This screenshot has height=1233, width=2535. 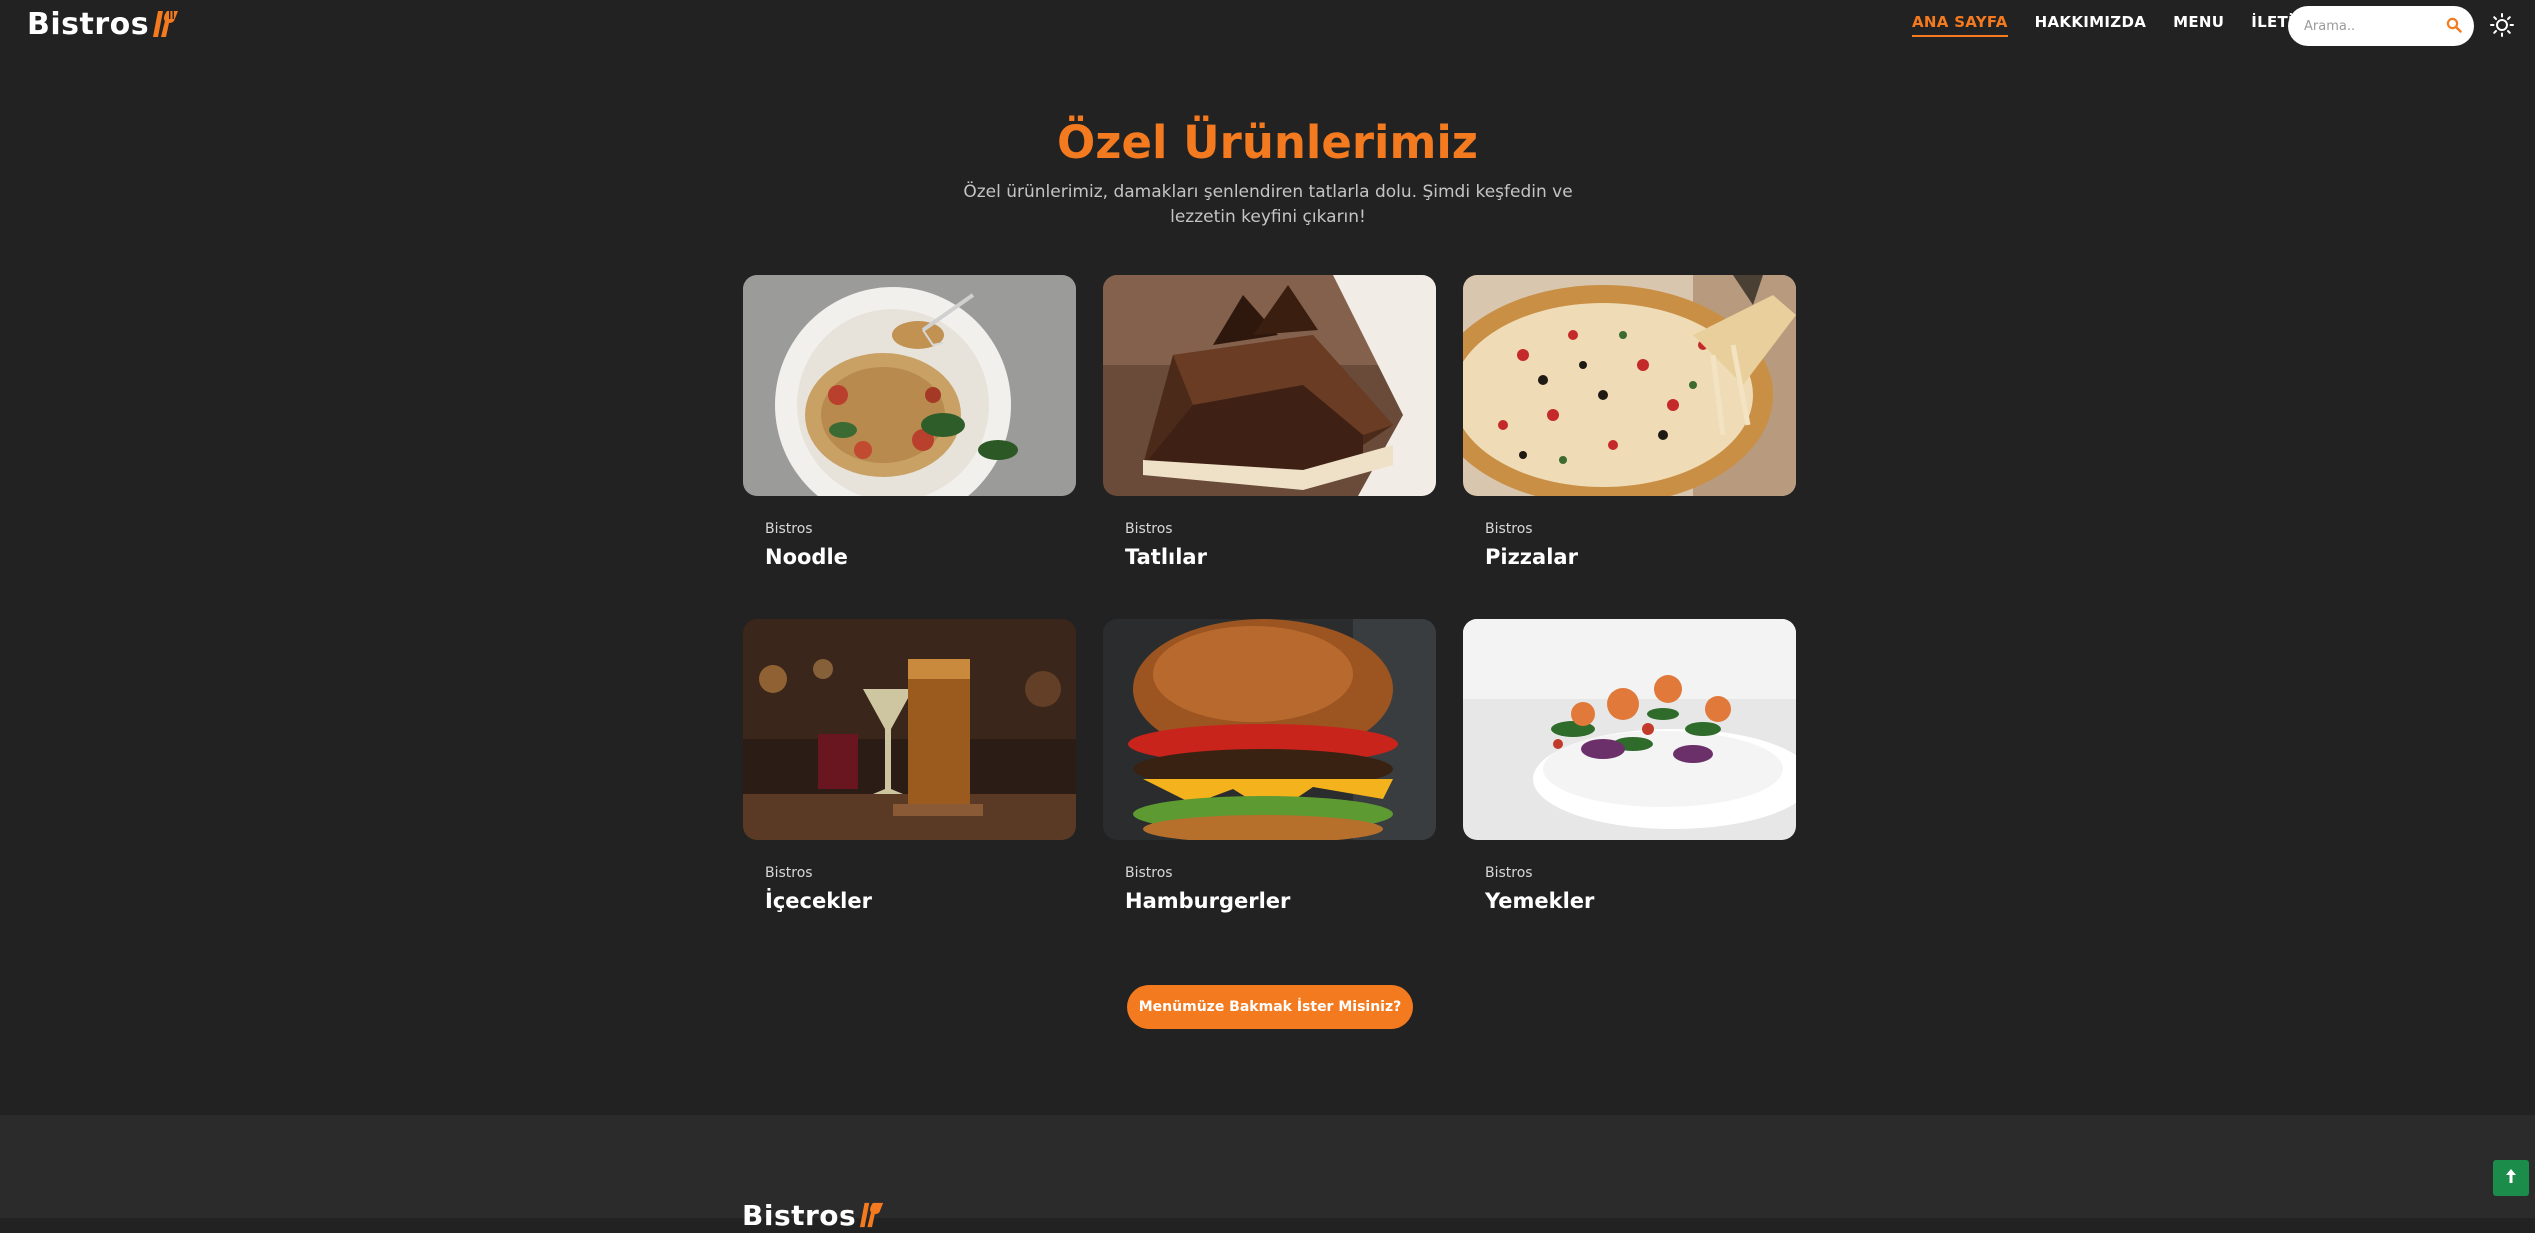 What do you see at coordinates (1208, 901) in the screenshot?
I see `card-title: Hamburgerler` at bounding box center [1208, 901].